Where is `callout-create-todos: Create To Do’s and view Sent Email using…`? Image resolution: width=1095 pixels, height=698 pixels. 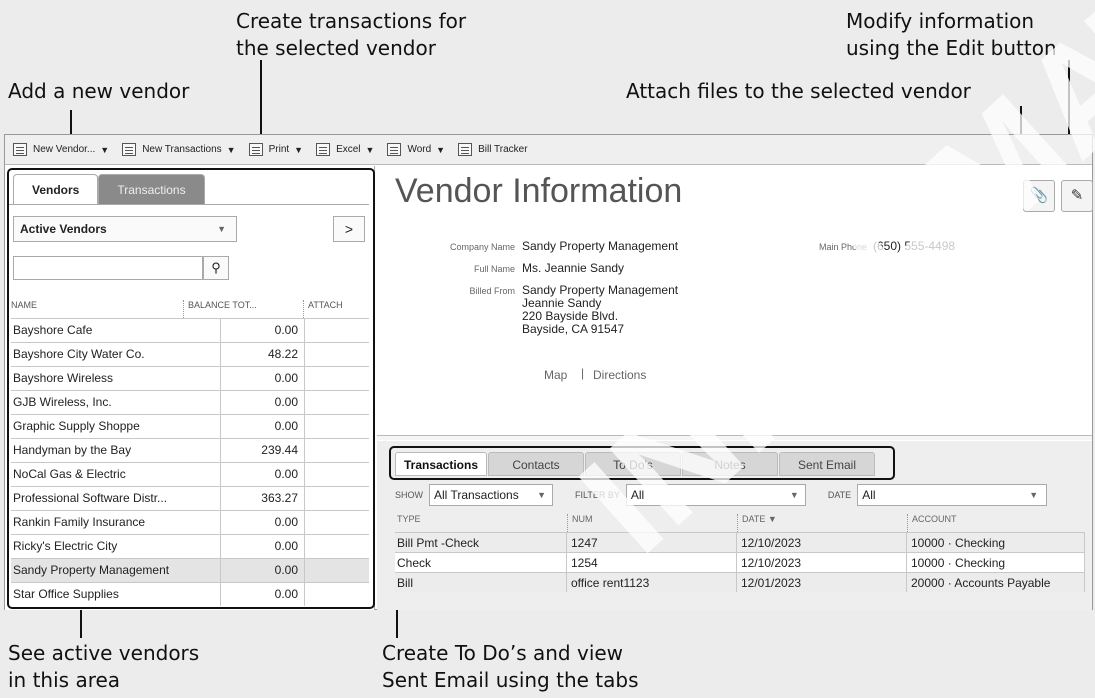
callout-create-todos: Create To Do’s and view Sent Email using… is located at coordinates (510, 666).